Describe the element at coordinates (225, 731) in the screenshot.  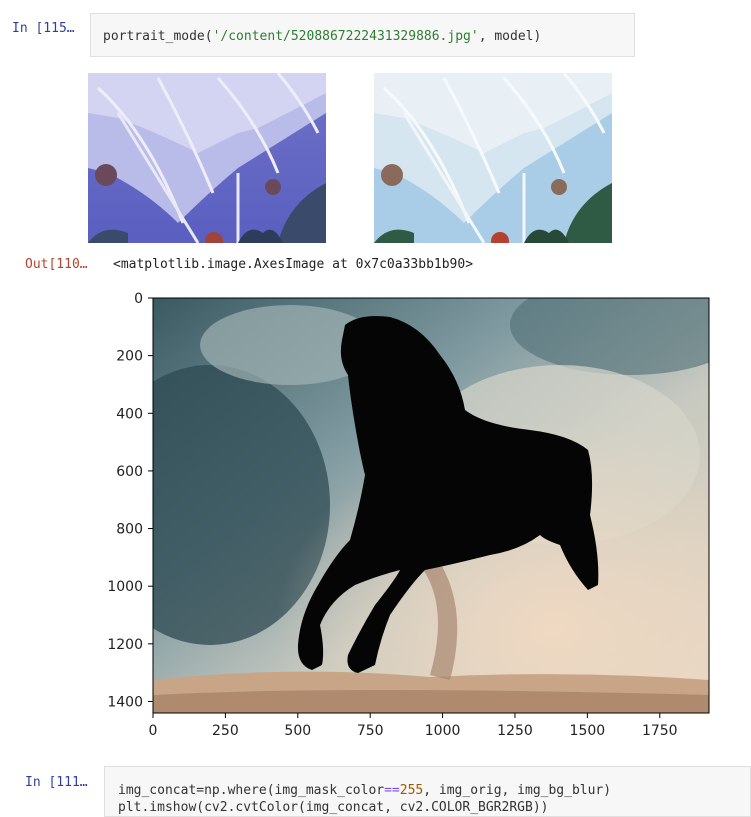
I see `x-tick-label: 250` at that location.